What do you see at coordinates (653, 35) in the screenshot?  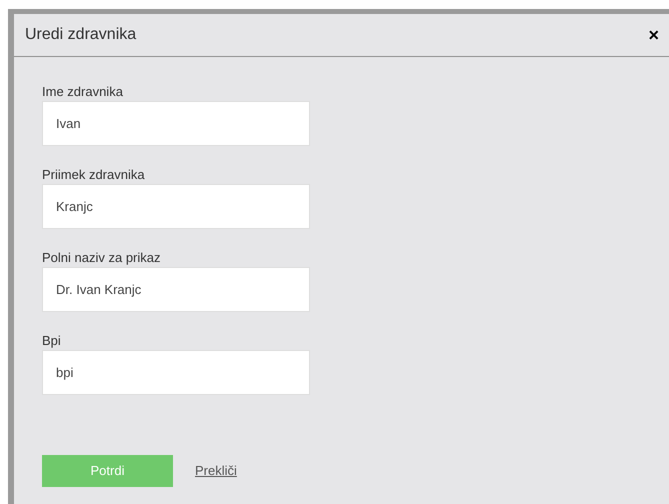 I see `close-button: ×` at bounding box center [653, 35].